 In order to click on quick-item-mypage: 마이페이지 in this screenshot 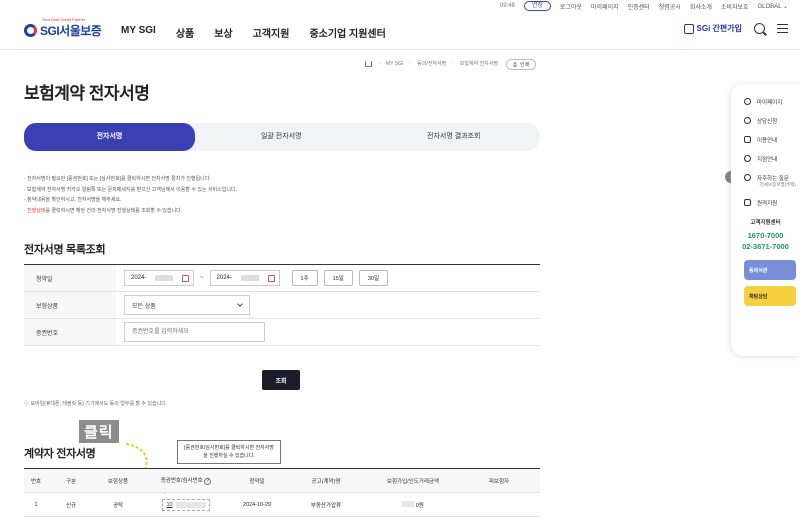, I will do `click(765, 102)`.